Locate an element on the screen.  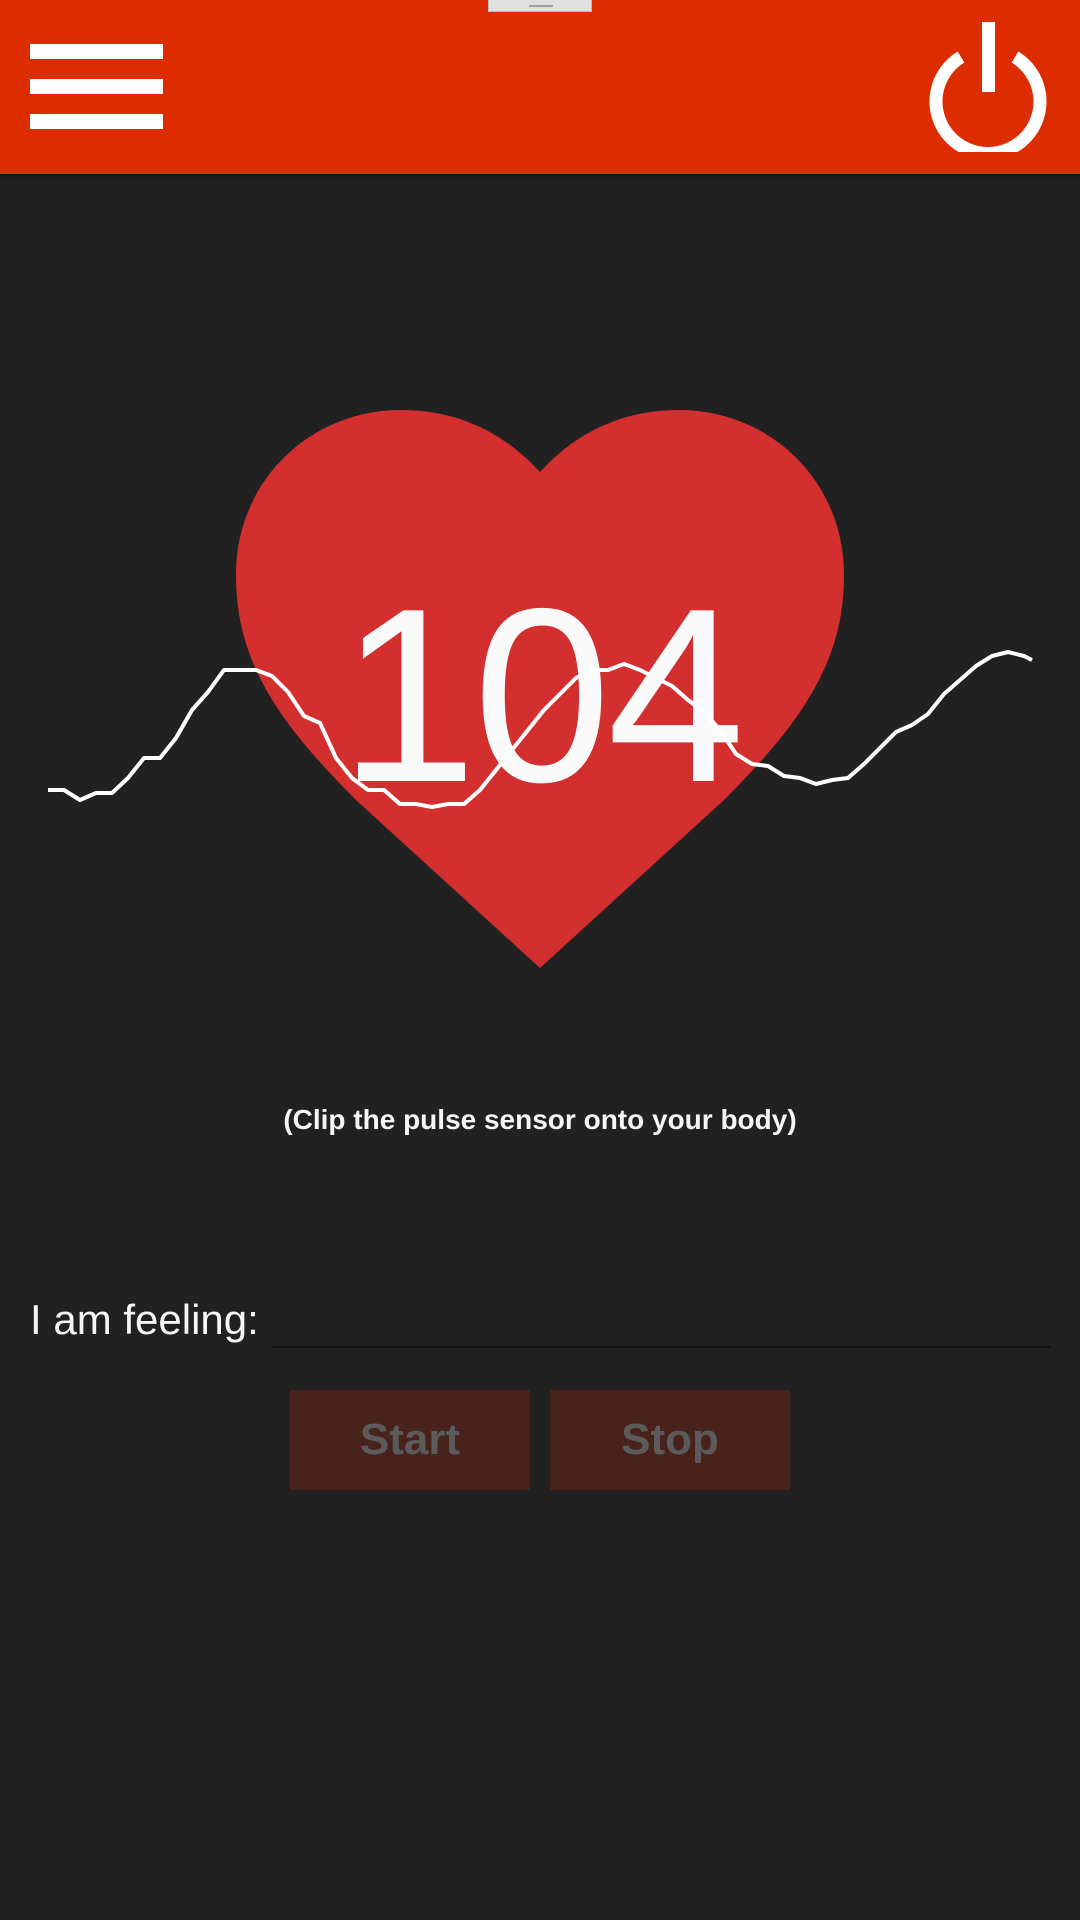
hamburger-menu-icon is located at coordinates (96, 51).